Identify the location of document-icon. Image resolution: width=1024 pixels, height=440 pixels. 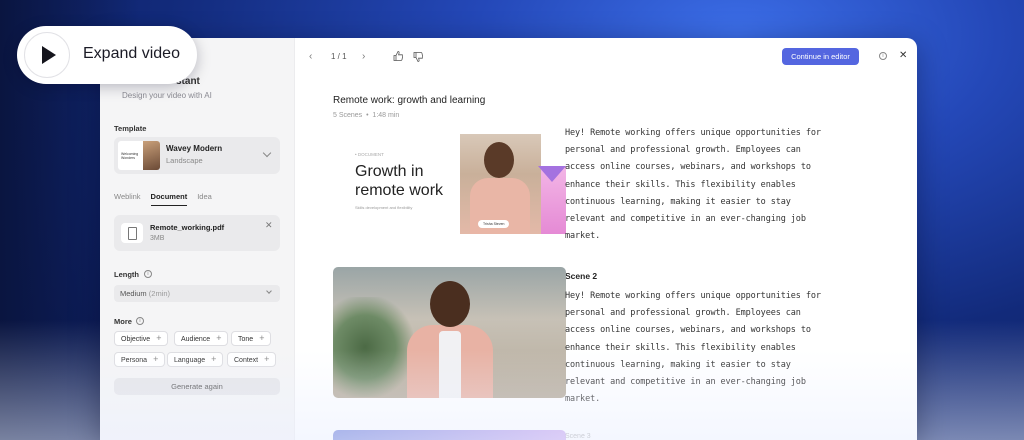
(132, 233).